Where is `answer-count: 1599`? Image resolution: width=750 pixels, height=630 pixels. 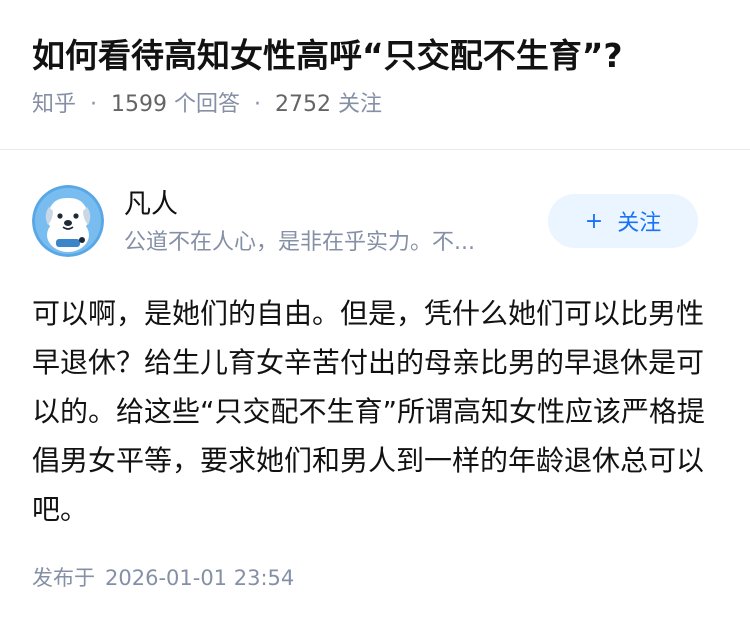 answer-count: 1599 is located at coordinates (139, 104).